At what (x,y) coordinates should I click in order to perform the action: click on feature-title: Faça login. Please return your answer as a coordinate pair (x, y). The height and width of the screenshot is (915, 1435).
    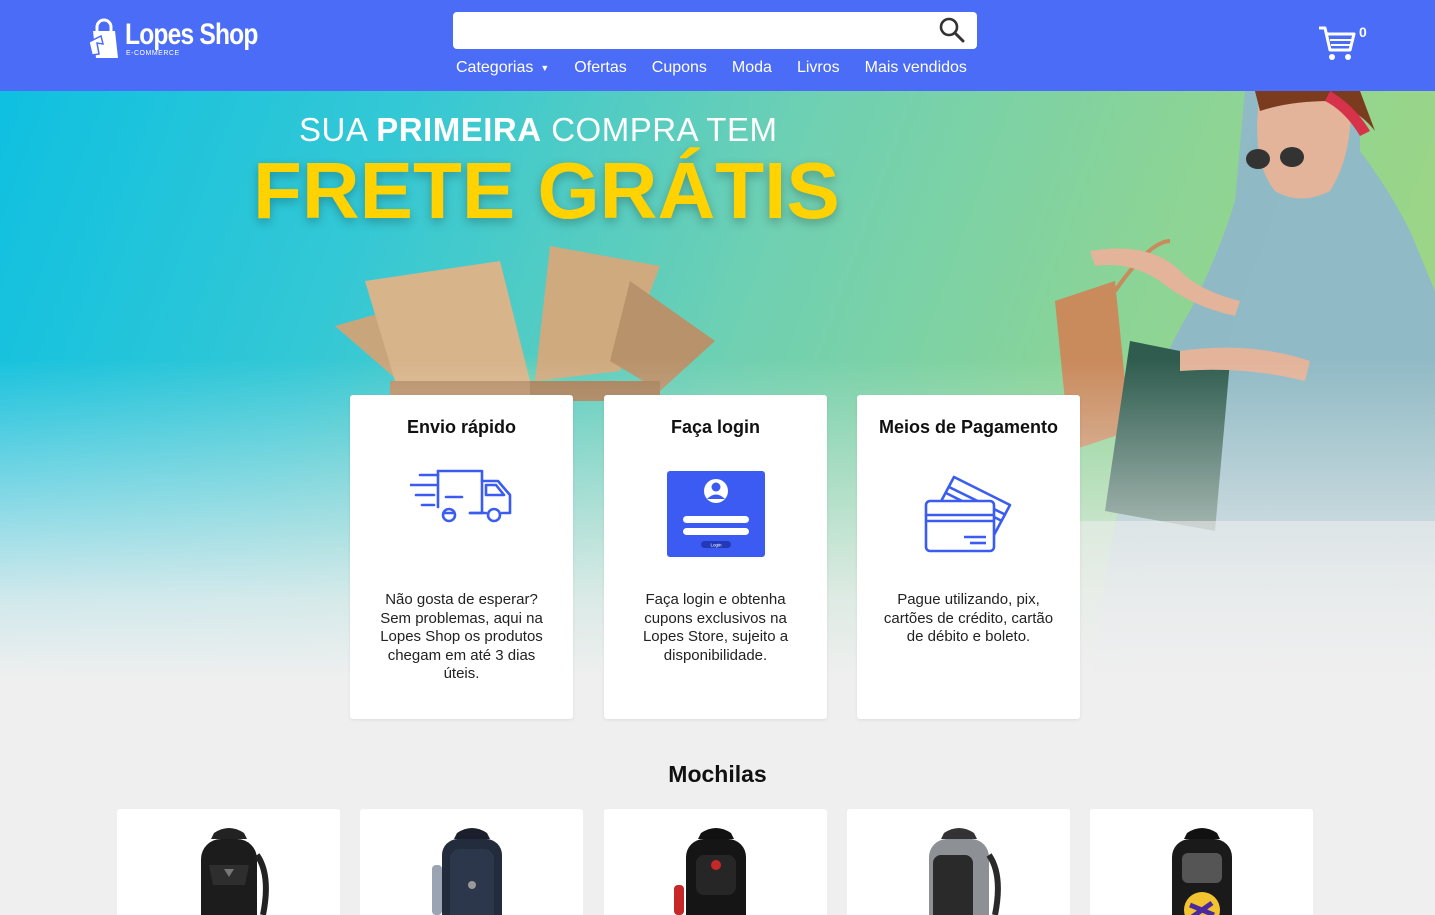
    Looking at the image, I should click on (715, 427).